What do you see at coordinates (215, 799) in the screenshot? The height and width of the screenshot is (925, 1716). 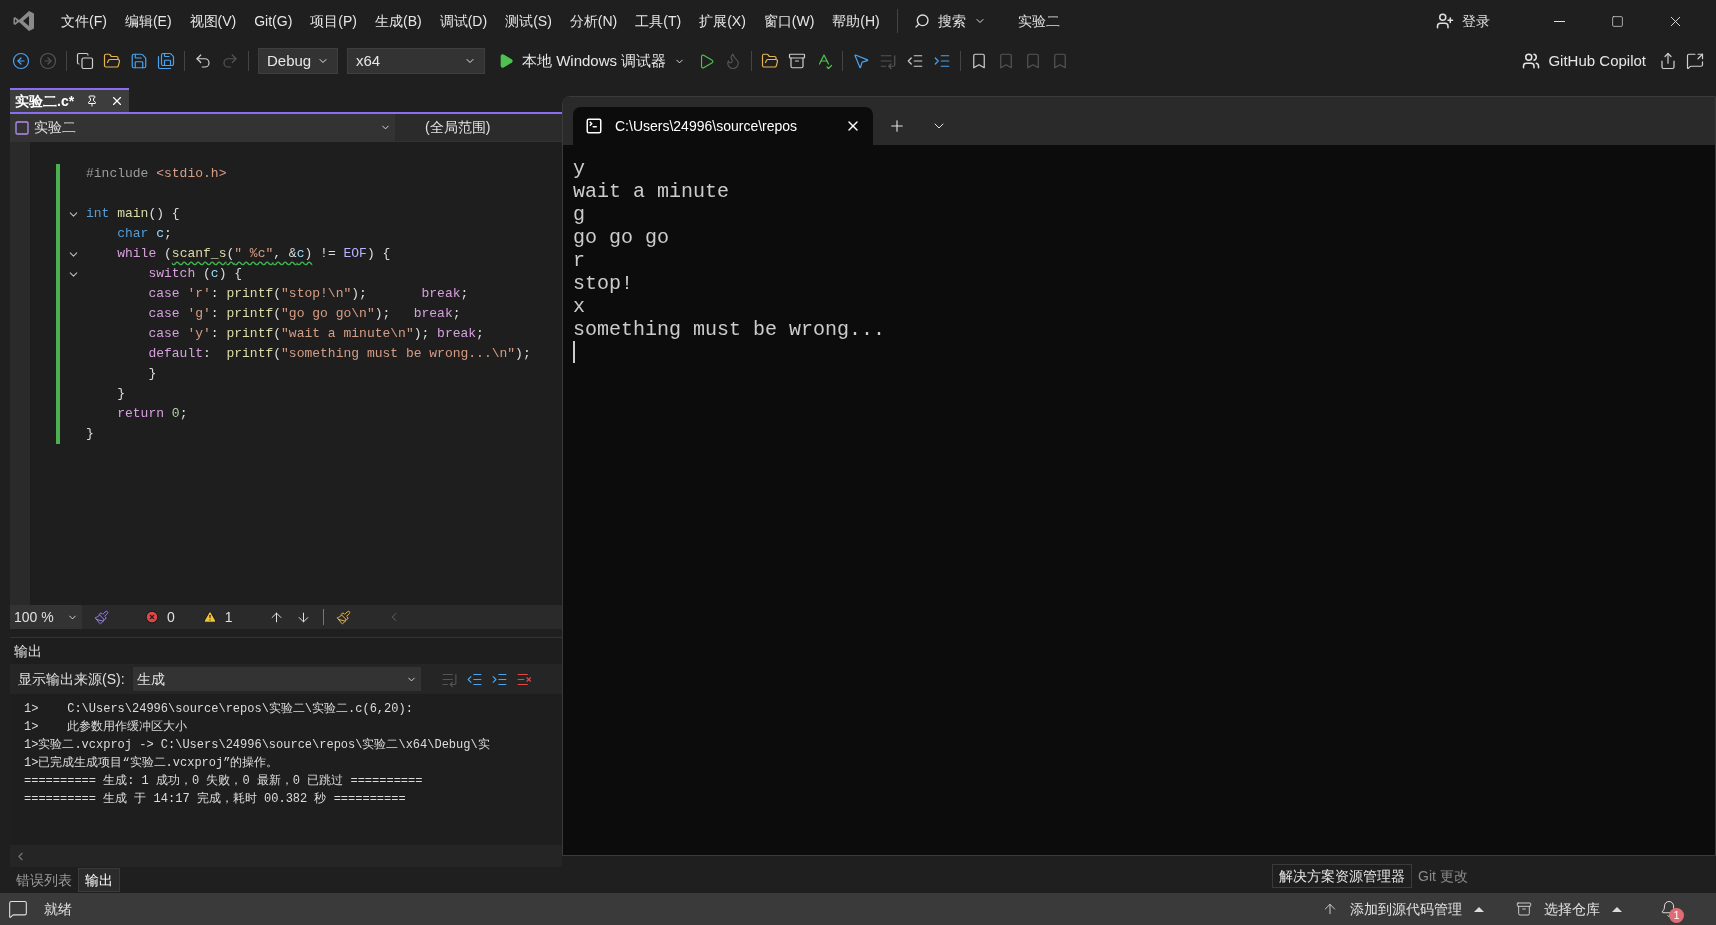 I see `output-line: ========== 生成 于 14:17 完成，耗时 00.382 秒 ==========` at bounding box center [215, 799].